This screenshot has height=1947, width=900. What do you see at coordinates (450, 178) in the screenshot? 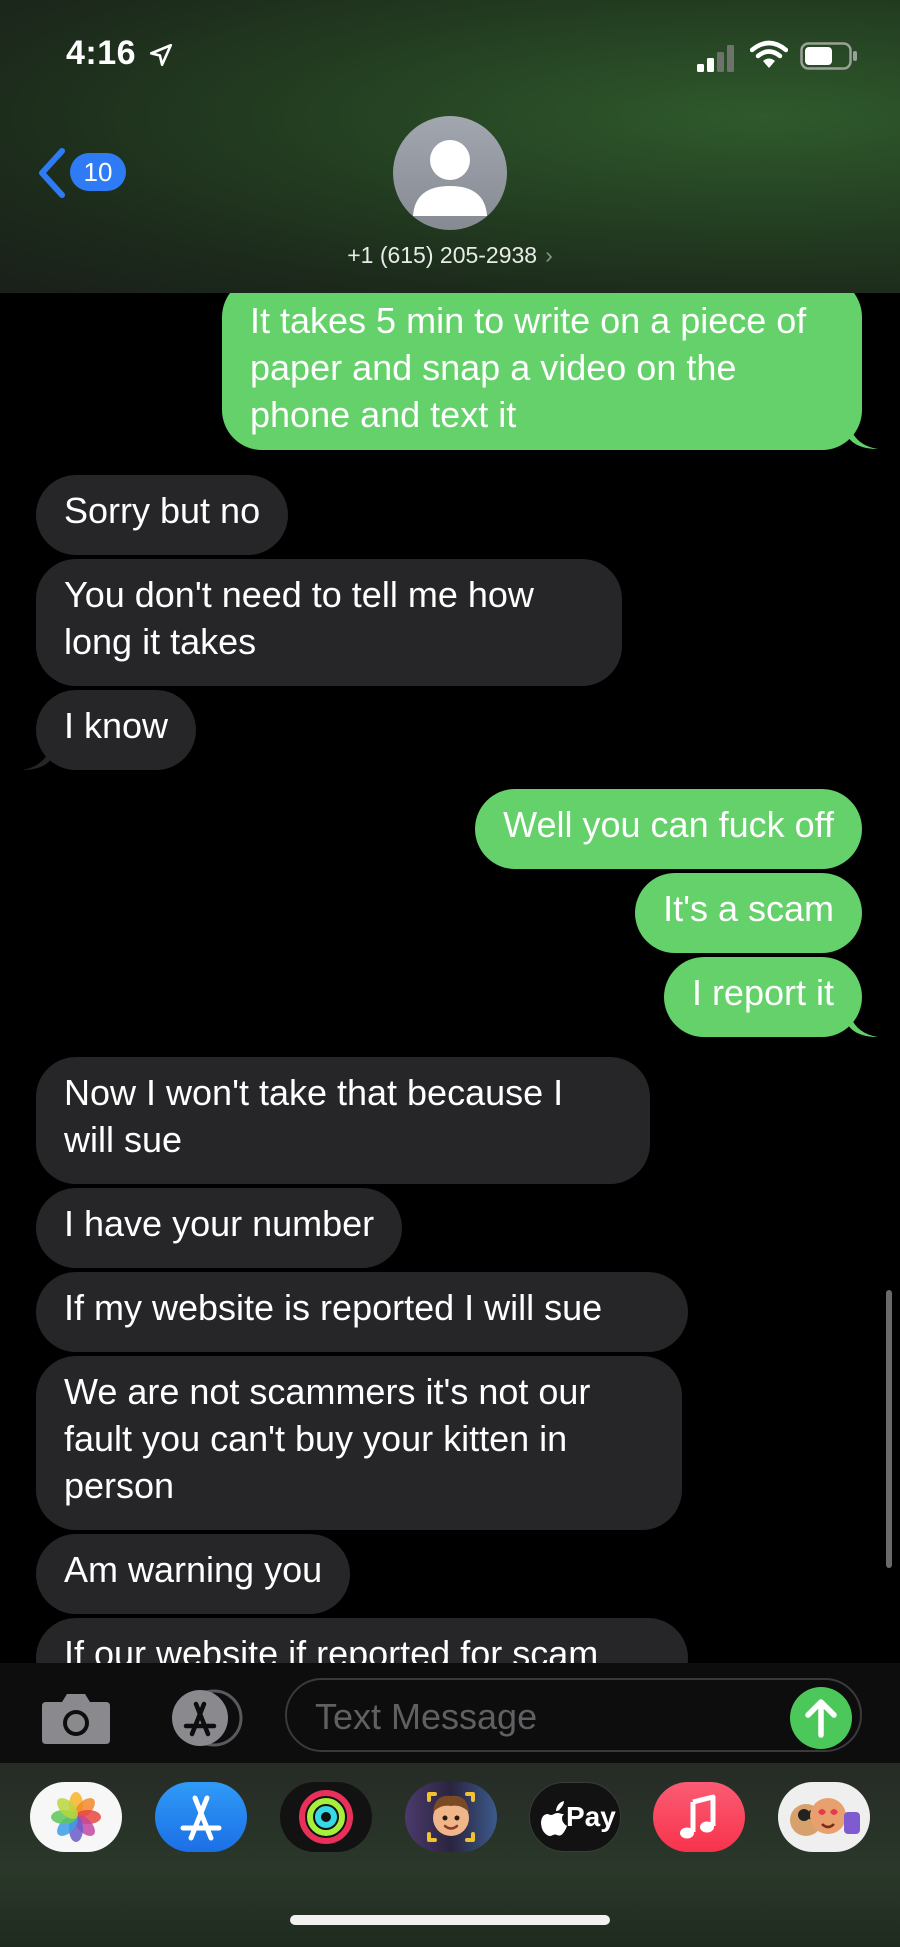
I see `person-silhouette-icon` at bounding box center [450, 178].